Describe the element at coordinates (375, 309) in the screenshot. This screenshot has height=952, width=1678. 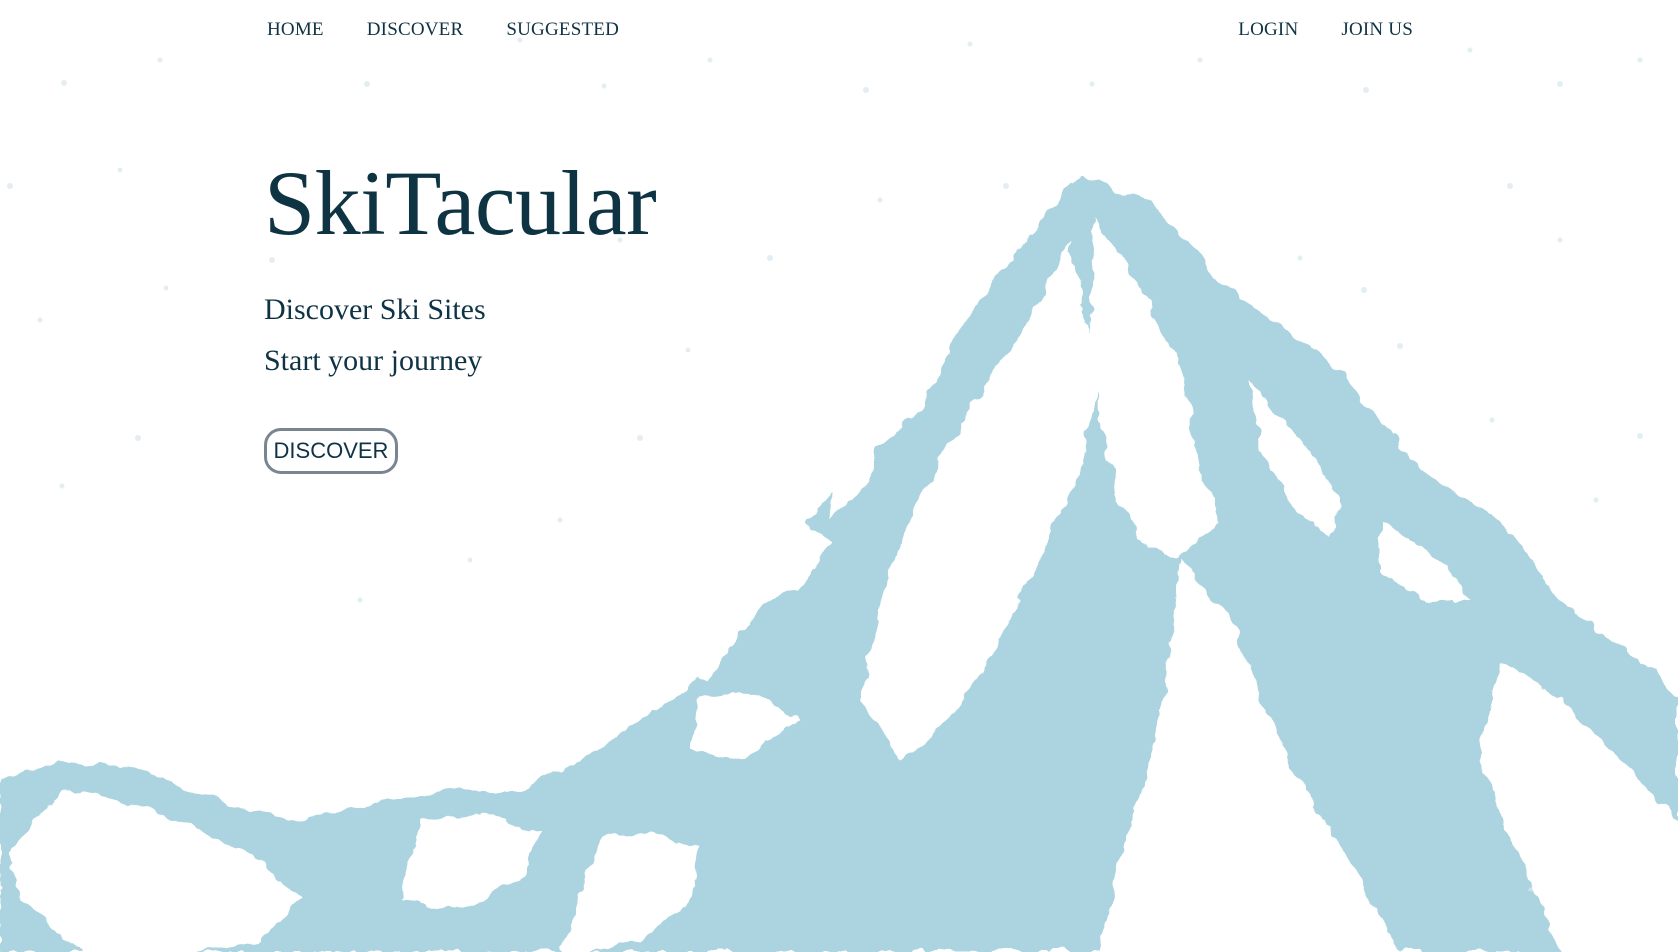
I see `hero-tagline-primary: Discover Ski Sites` at that location.